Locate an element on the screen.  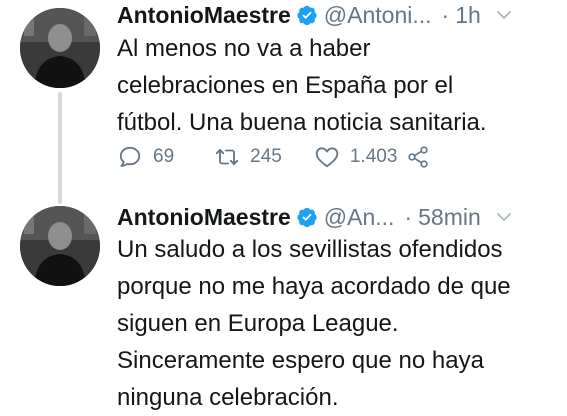
retweet-icon is located at coordinates (227, 157).